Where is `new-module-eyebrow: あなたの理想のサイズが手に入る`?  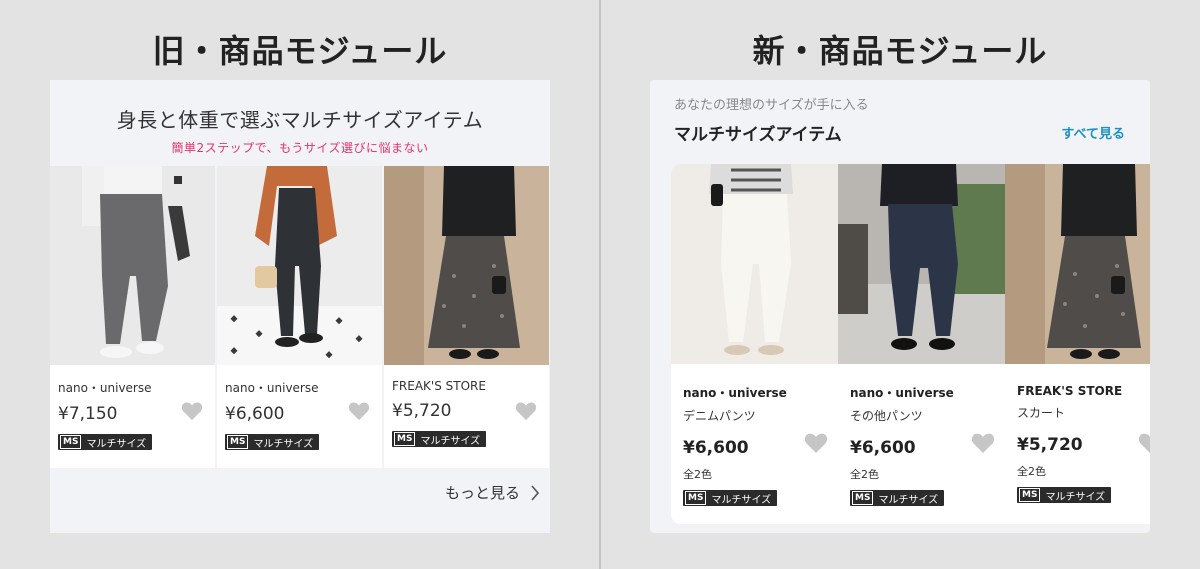 new-module-eyebrow: あなたの理想のサイズが手に入る is located at coordinates (771, 105).